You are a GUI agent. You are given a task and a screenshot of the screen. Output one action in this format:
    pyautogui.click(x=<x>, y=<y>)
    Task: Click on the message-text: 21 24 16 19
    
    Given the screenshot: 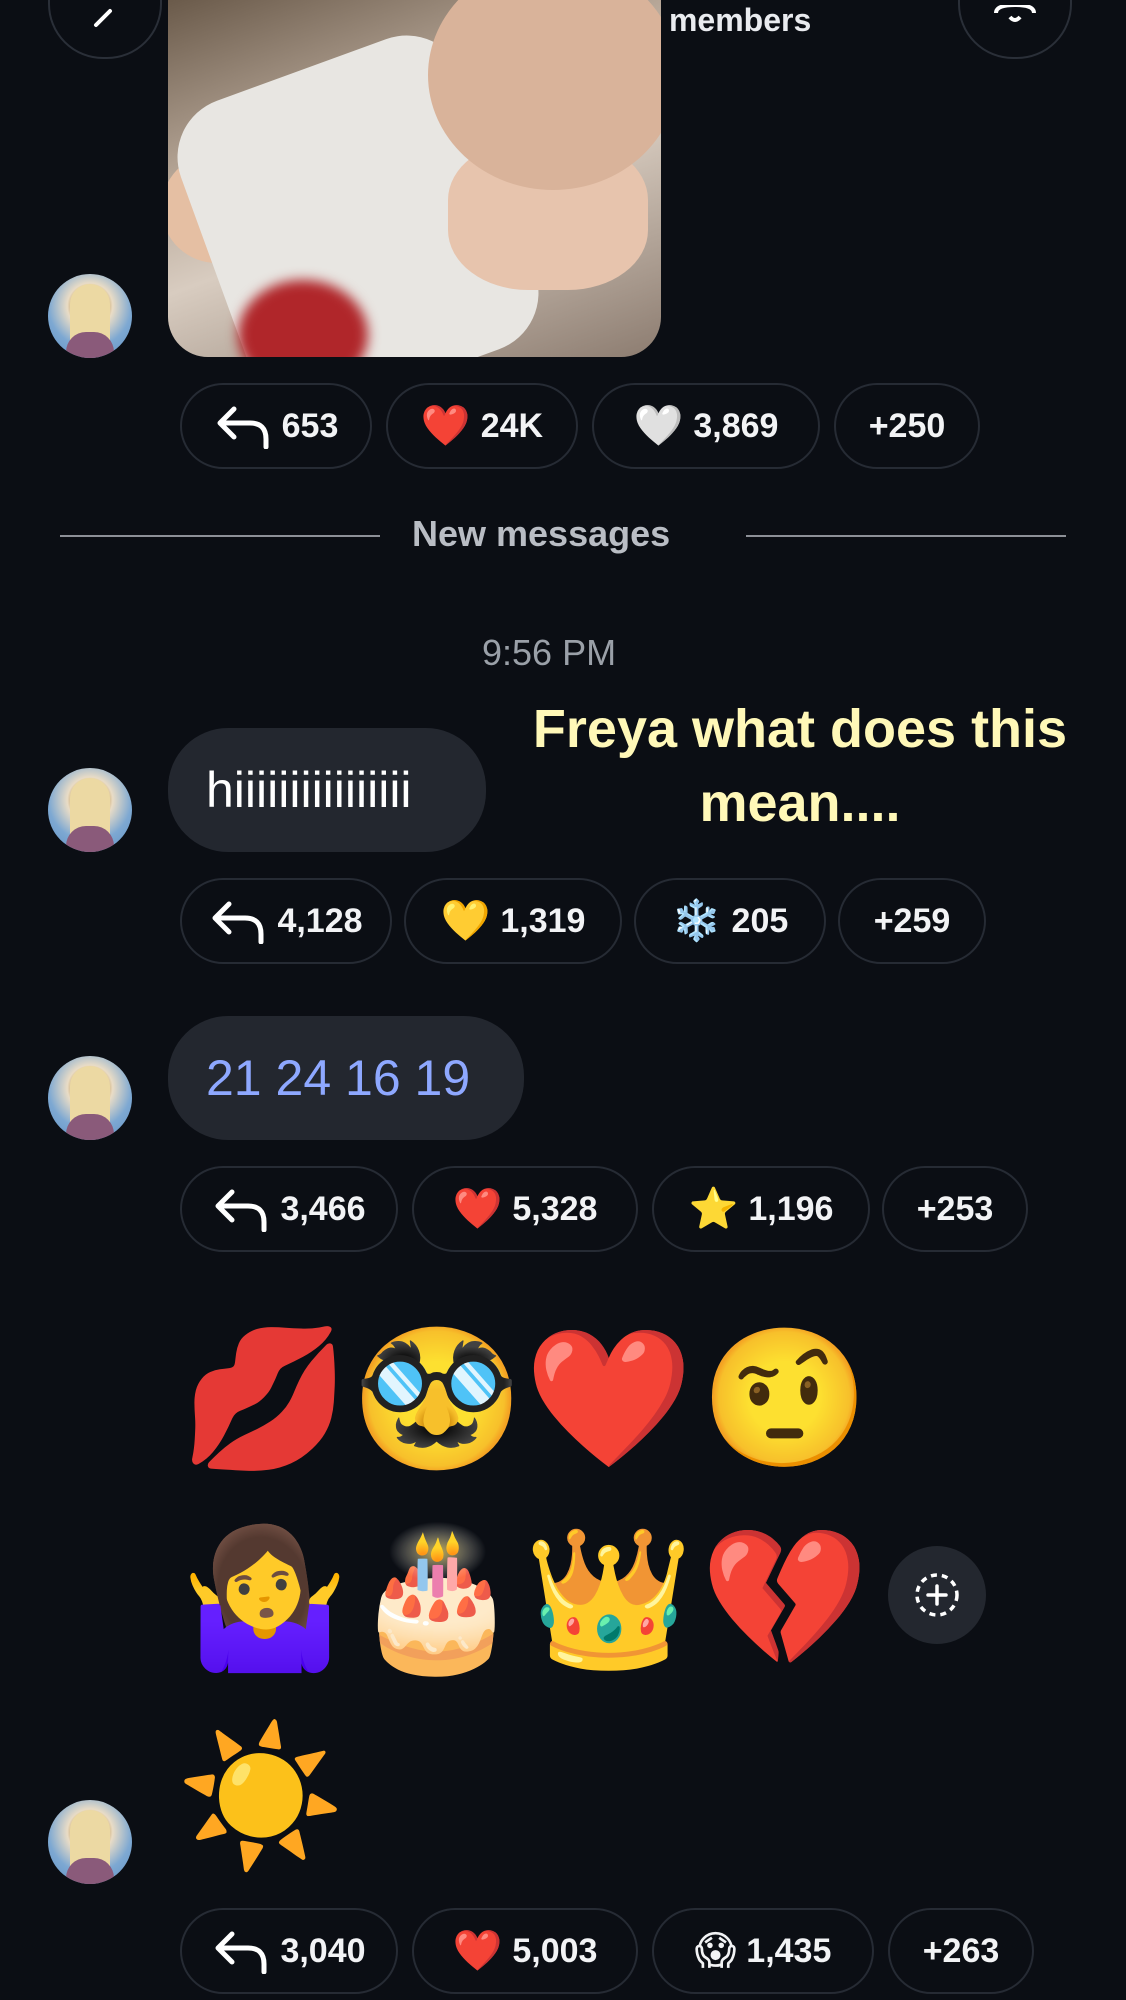 What is the action you would take?
    pyautogui.click(x=338, y=1078)
    